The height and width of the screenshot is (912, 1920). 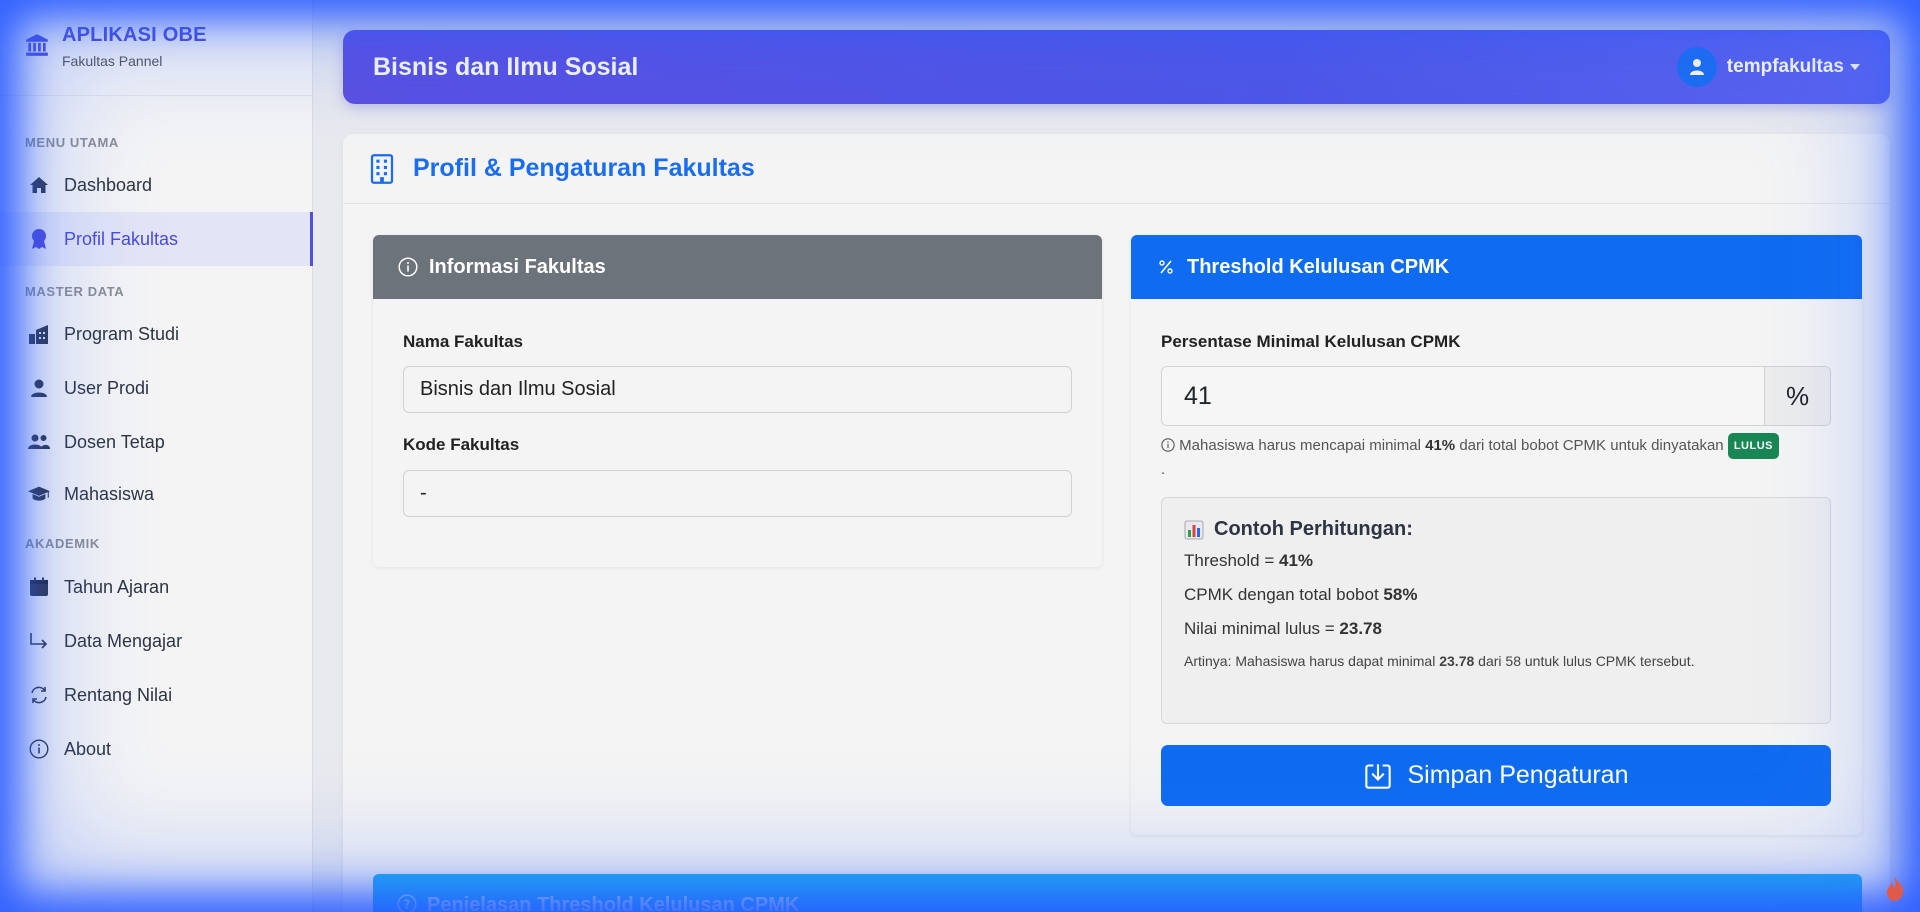 What do you see at coordinates (134, 35) in the screenshot?
I see `brand-title: APLIKASI OBE` at bounding box center [134, 35].